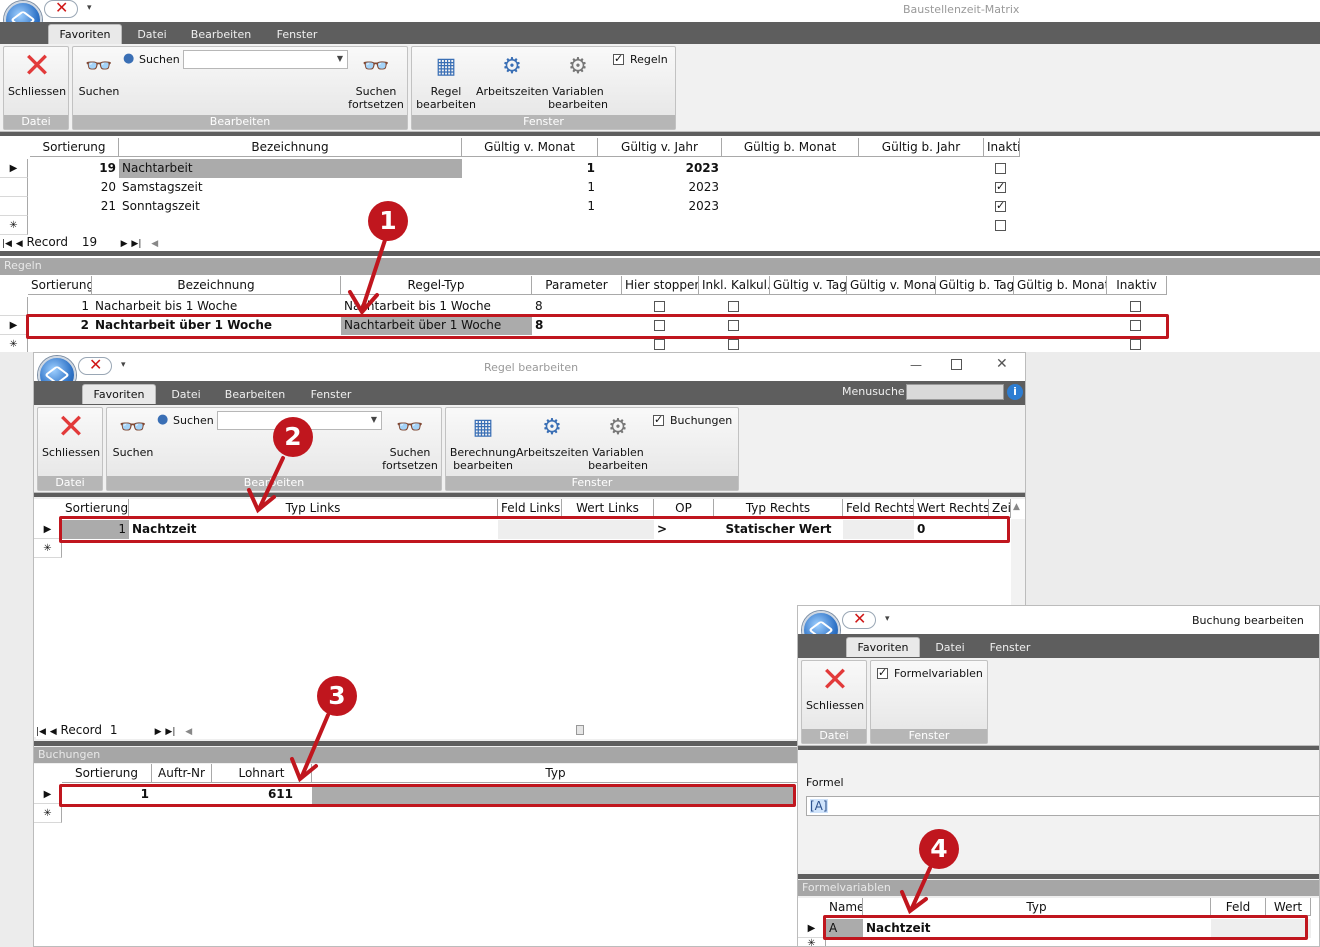  What do you see at coordinates (337, 696) in the screenshot?
I see `callout-badge-3: 3` at bounding box center [337, 696].